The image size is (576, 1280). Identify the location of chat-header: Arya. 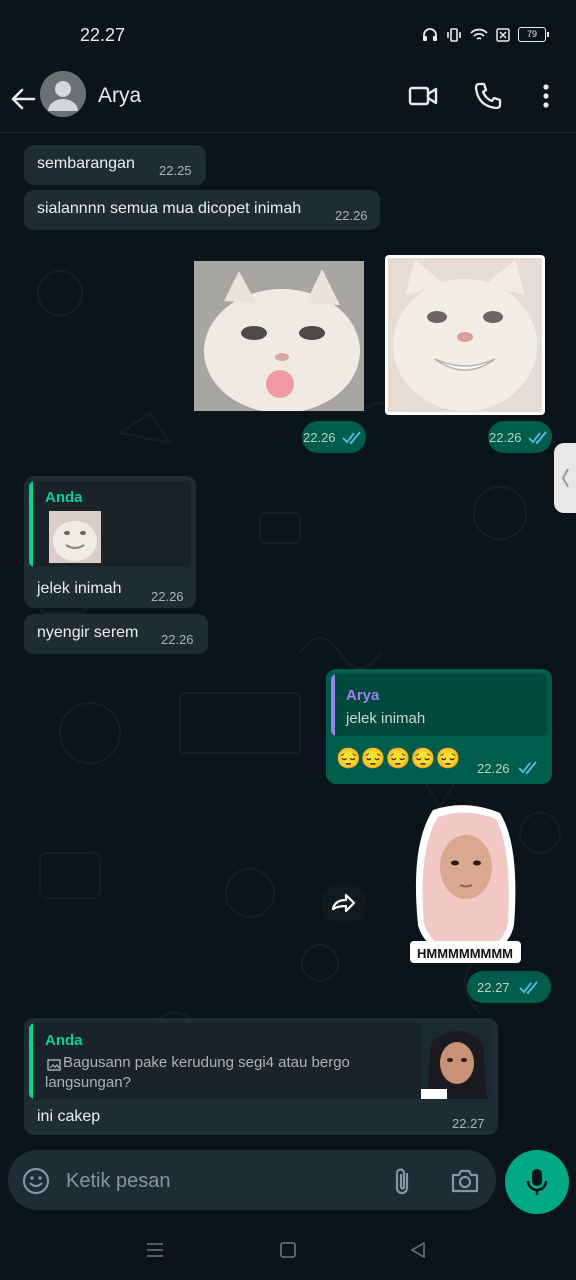
(288, 99).